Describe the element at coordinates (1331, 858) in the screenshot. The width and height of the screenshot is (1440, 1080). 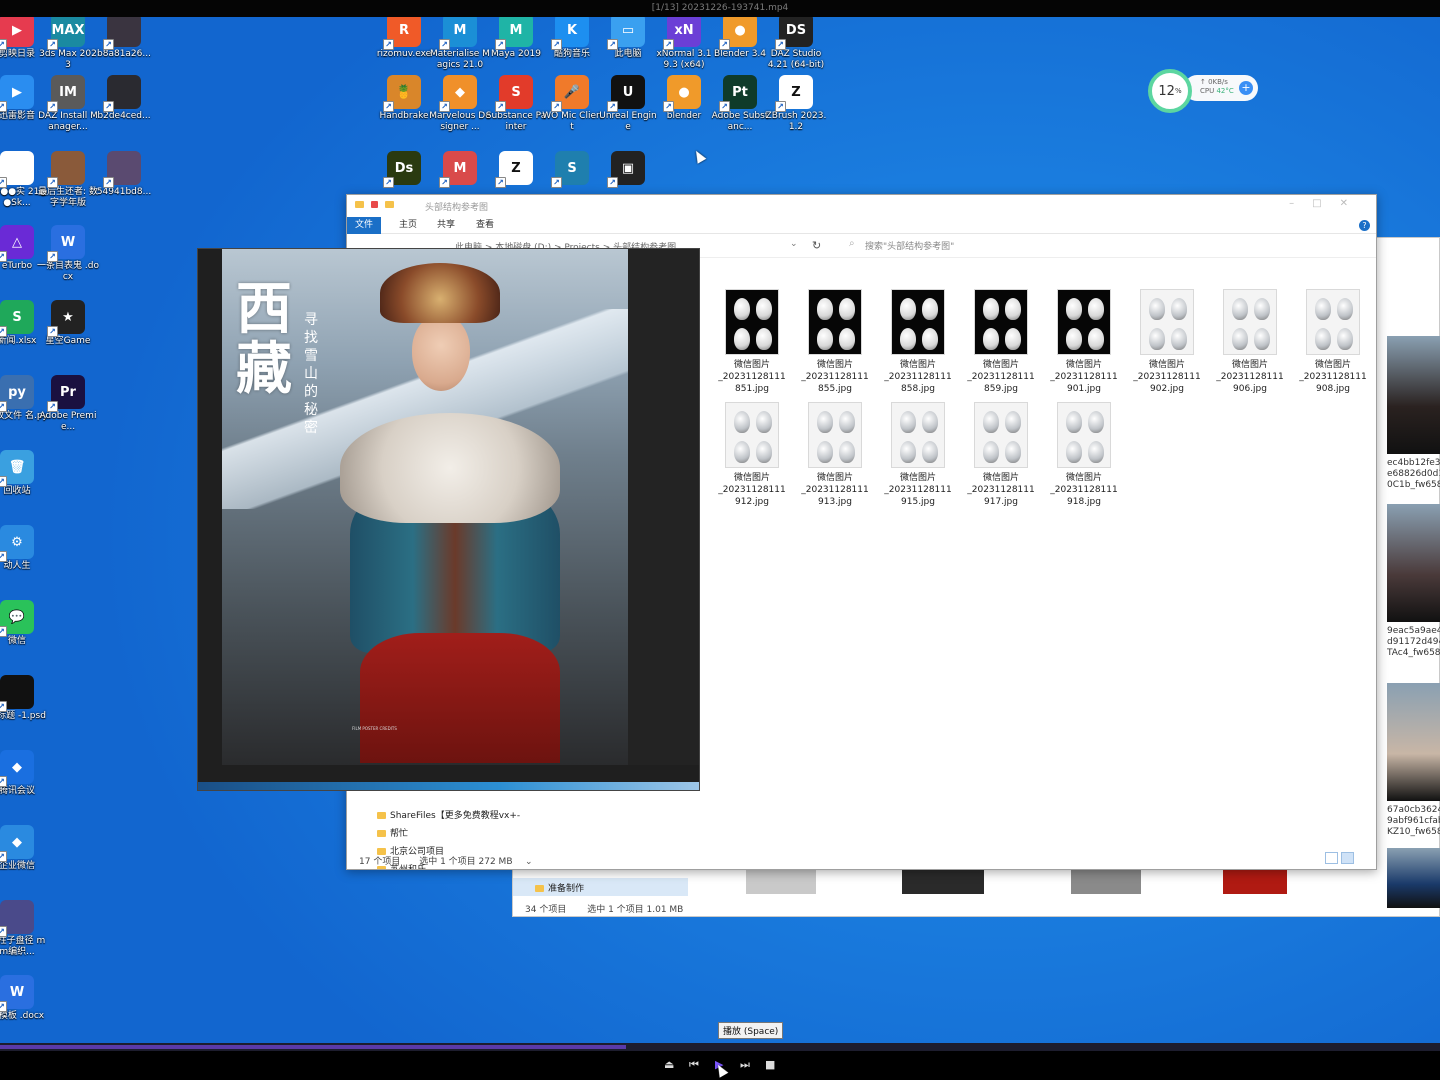
I see `details-view-icon` at that location.